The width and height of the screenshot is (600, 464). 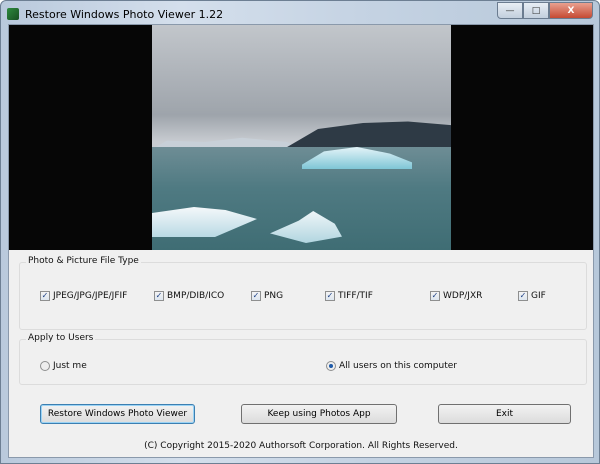 I want to click on checkbox-tiff: ✓ TIFF/TIF, so click(x=349, y=296).